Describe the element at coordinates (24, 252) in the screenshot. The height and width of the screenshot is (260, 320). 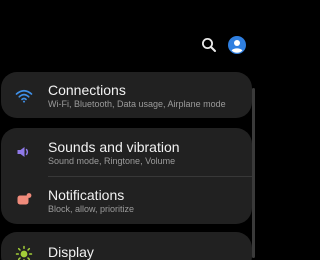
I see `brightness-icon` at that location.